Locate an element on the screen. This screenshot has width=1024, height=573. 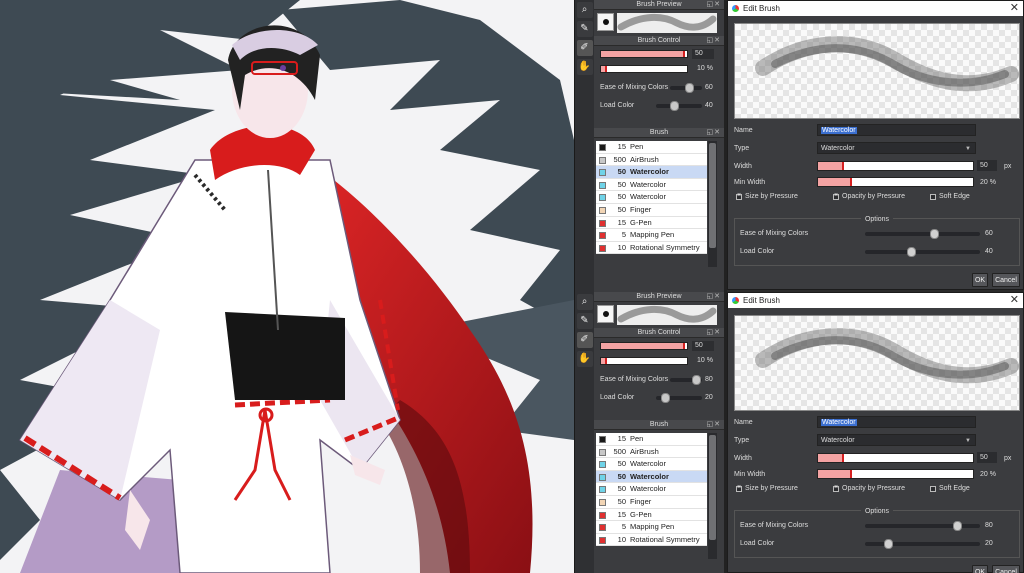
min-width-value: 20 is located at coordinates (984, 182).